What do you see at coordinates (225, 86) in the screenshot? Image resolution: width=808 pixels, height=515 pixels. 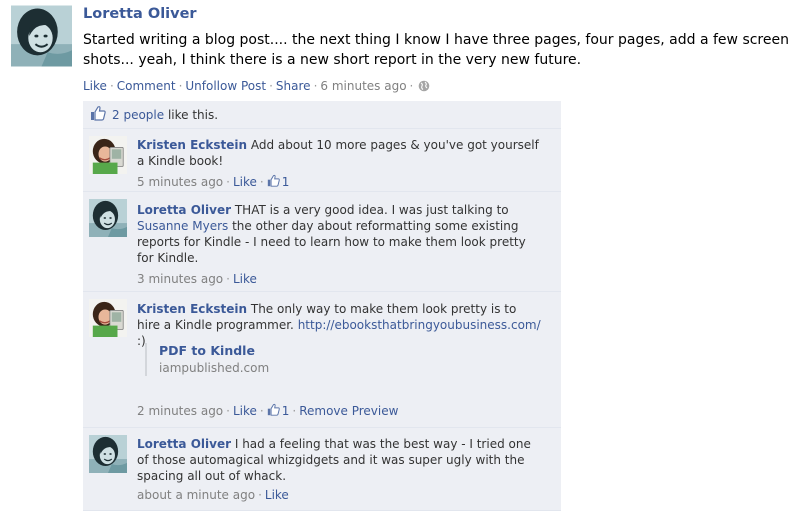 I see `unfollow-post-link: Unfollow Post` at bounding box center [225, 86].